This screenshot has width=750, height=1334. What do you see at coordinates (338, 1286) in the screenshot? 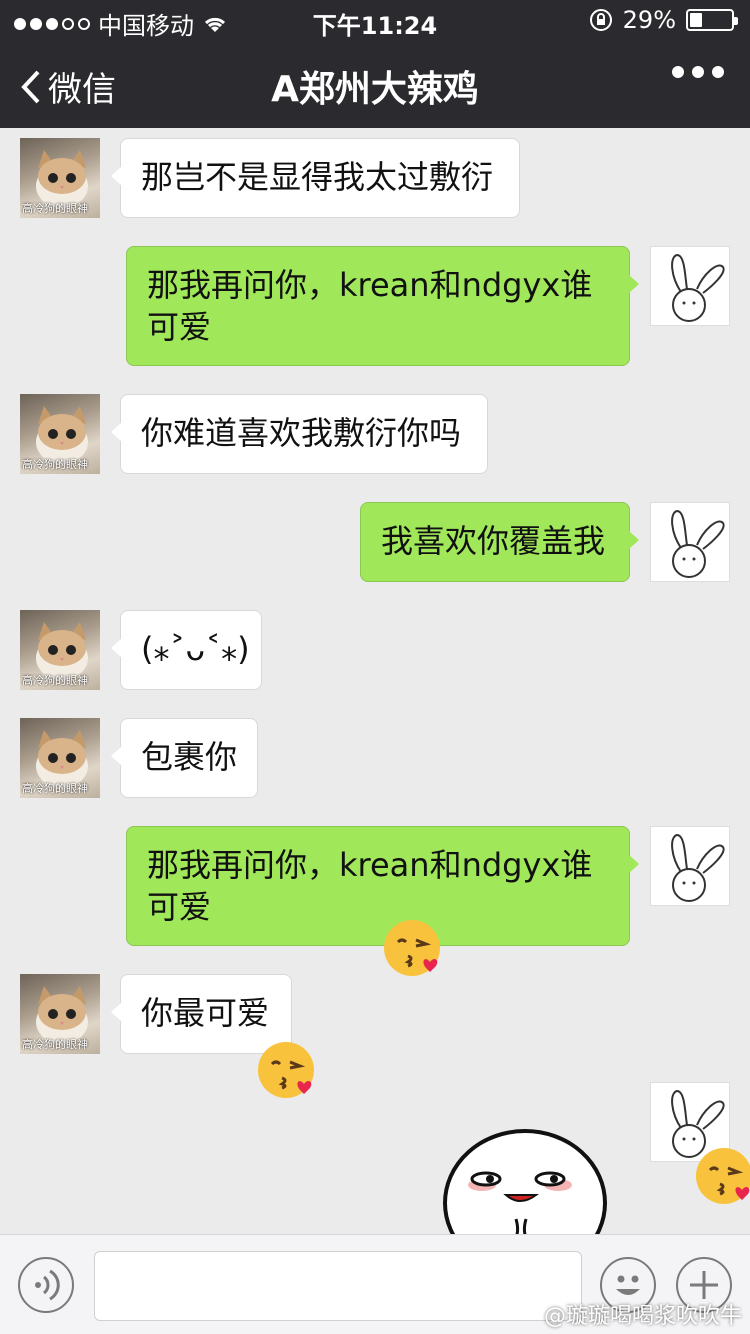
I see `message-input` at bounding box center [338, 1286].